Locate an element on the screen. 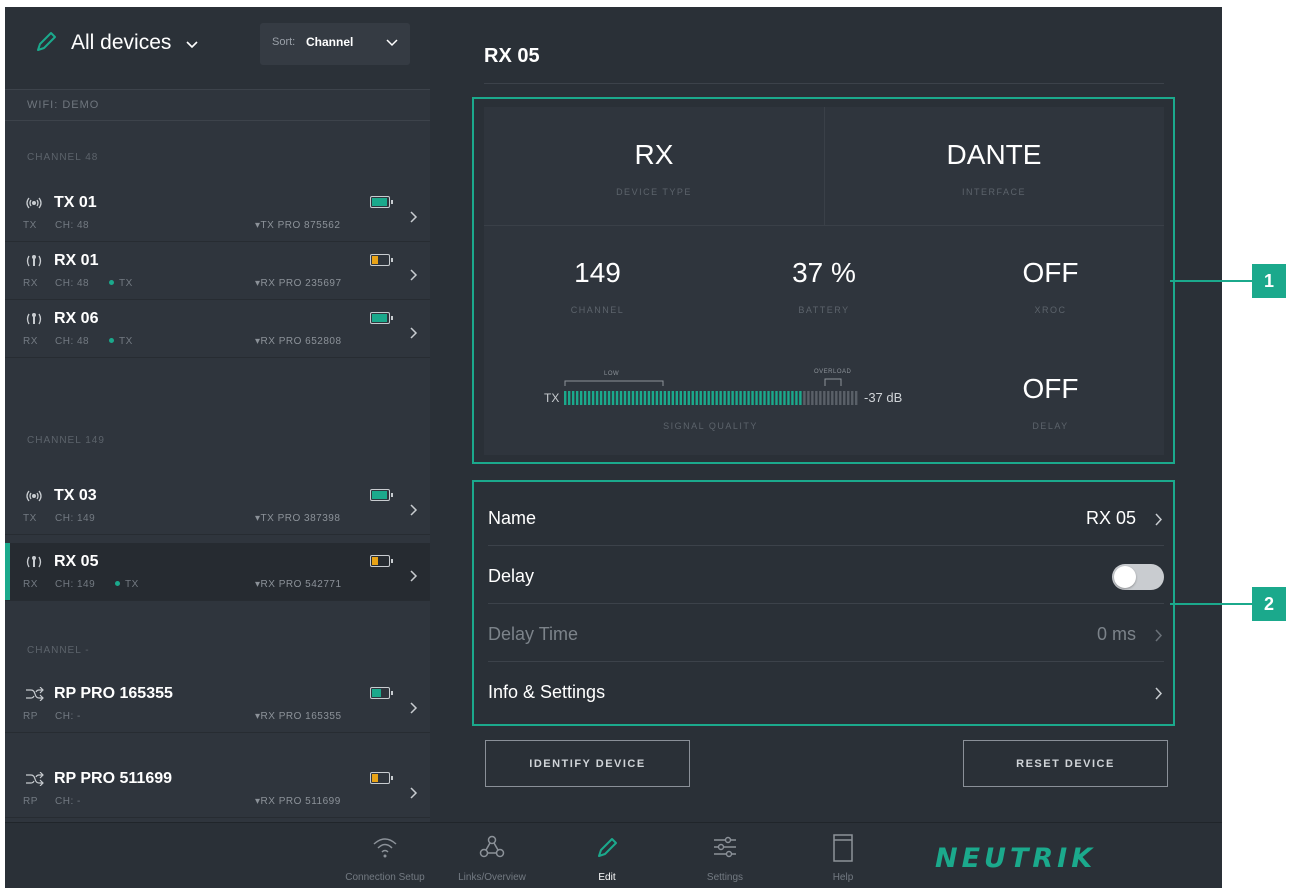  device-channel: CH: - is located at coordinates (68, 716).